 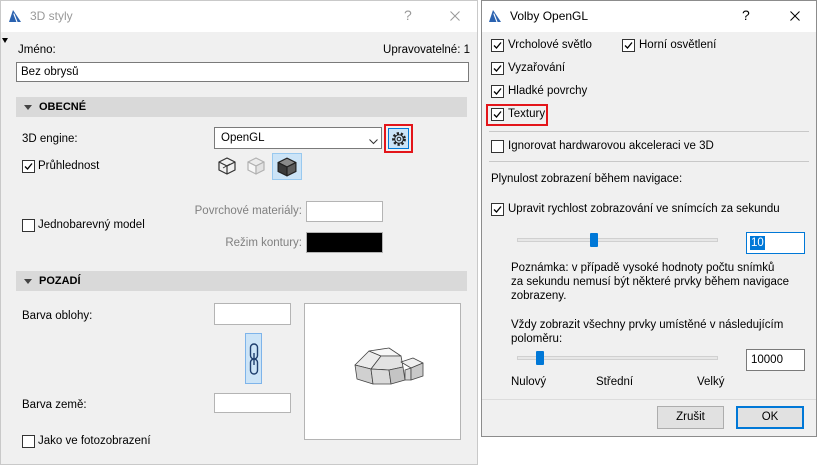 What do you see at coordinates (373, 142) in the screenshot?
I see `chevron-down-icon` at bounding box center [373, 142].